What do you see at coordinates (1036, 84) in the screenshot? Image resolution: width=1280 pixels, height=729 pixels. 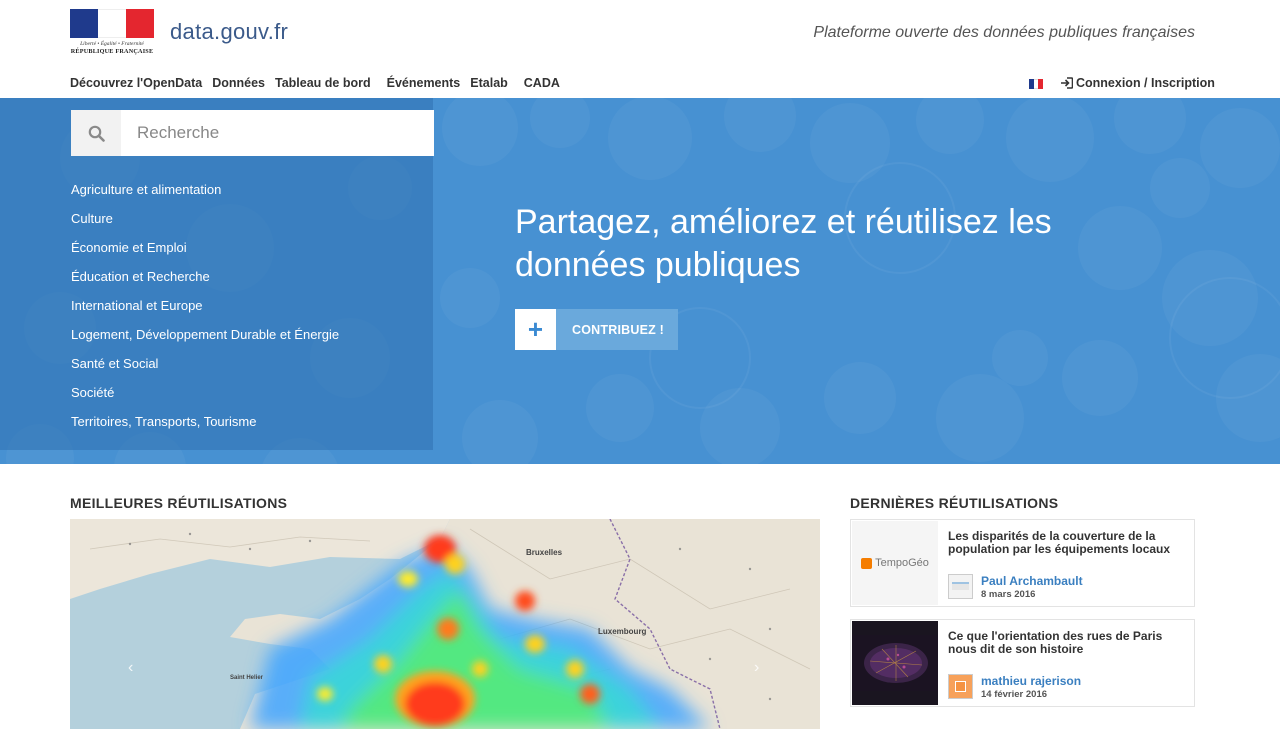 I see `language-flag-icon` at bounding box center [1036, 84].